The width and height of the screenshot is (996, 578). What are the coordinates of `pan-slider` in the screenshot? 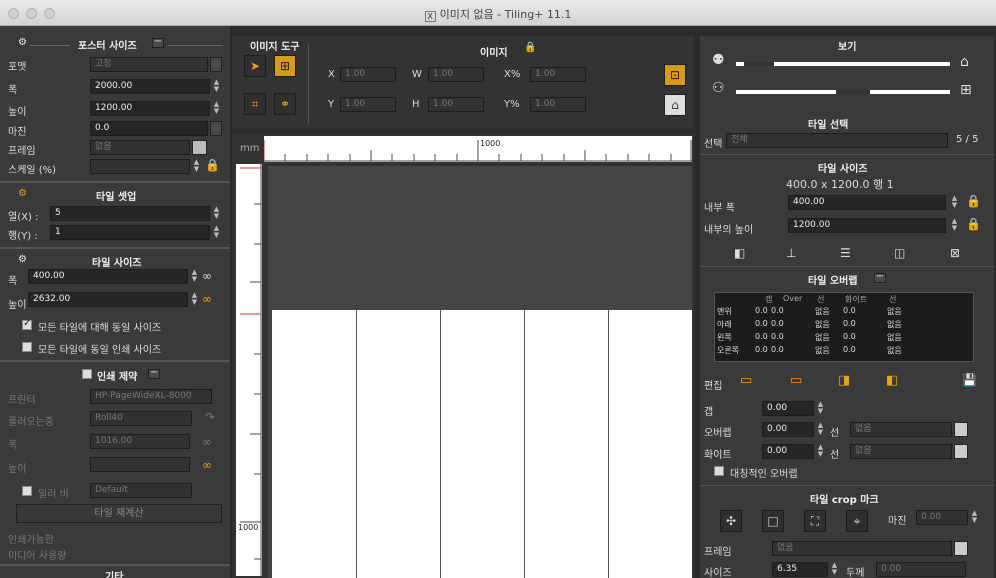 It's located at (843, 92).